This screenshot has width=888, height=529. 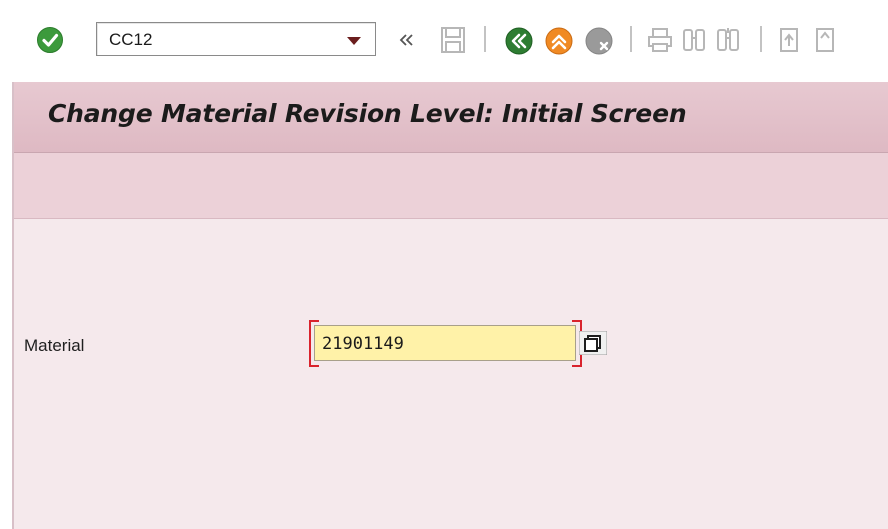 What do you see at coordinates (451, 186) in the screenshot?
I see `application-toolbar` at bounding box center [451, 186].